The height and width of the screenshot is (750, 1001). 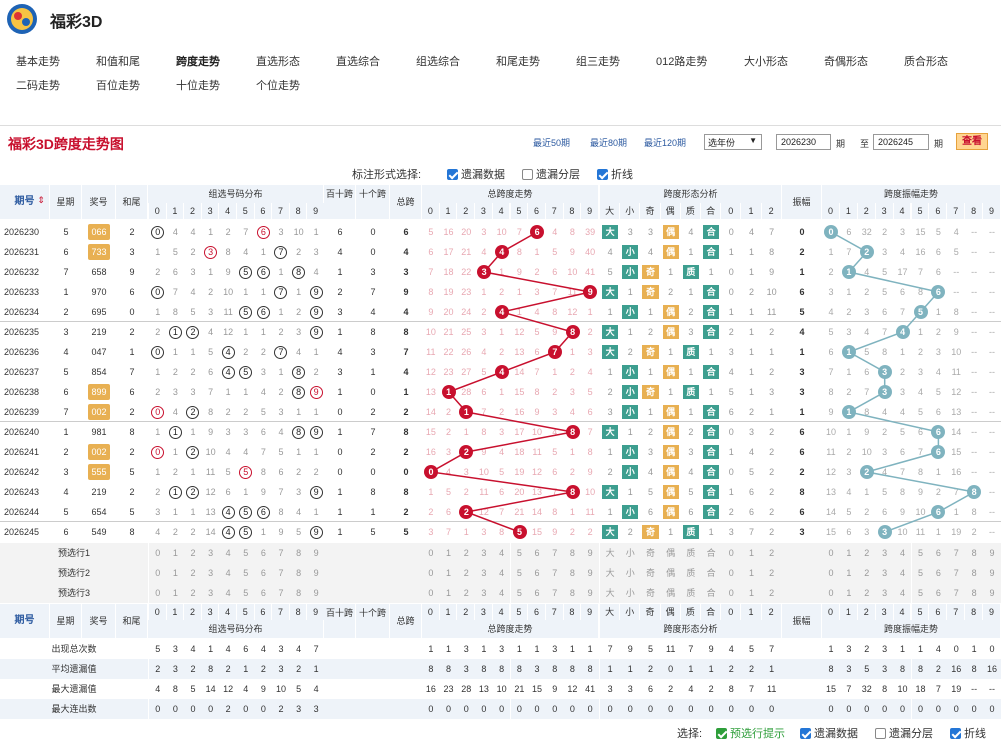 What do you see at coordinates (38, 61) in the screenshot?
I see `nav-item: 基本走势` at bounding box center [38, 61].